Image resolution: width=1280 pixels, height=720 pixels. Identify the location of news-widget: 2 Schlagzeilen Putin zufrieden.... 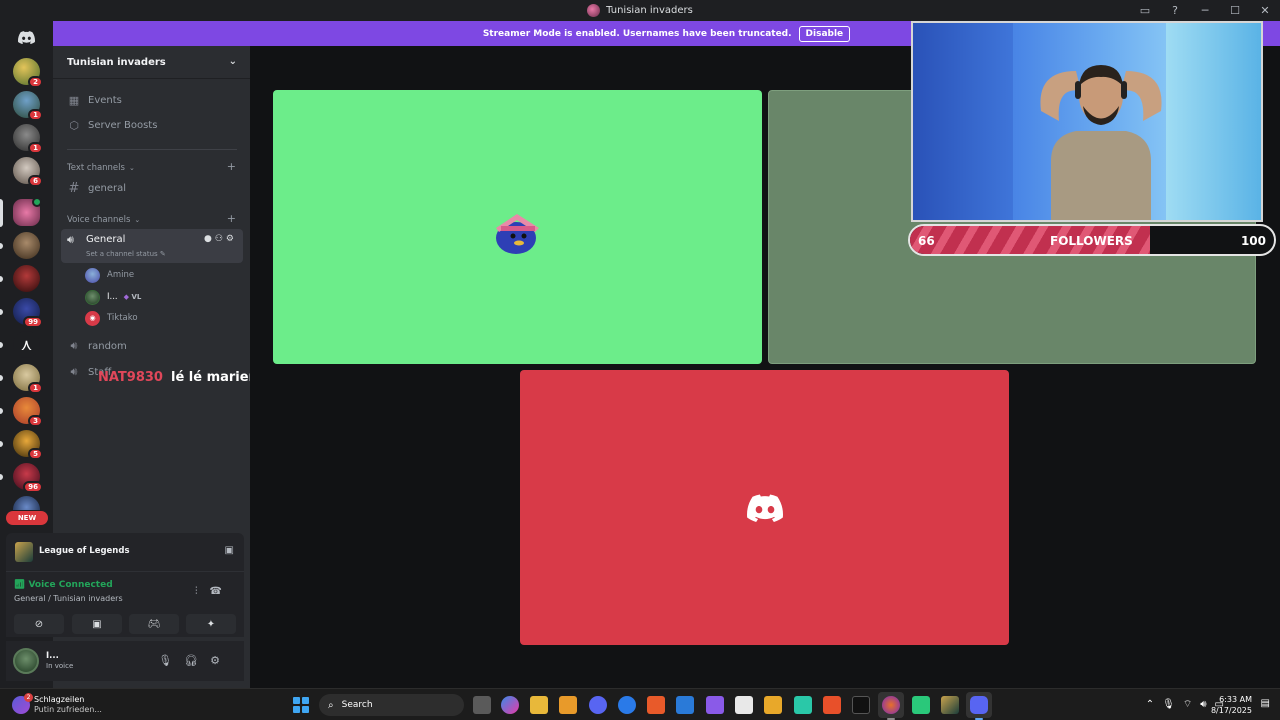
(57, 705).